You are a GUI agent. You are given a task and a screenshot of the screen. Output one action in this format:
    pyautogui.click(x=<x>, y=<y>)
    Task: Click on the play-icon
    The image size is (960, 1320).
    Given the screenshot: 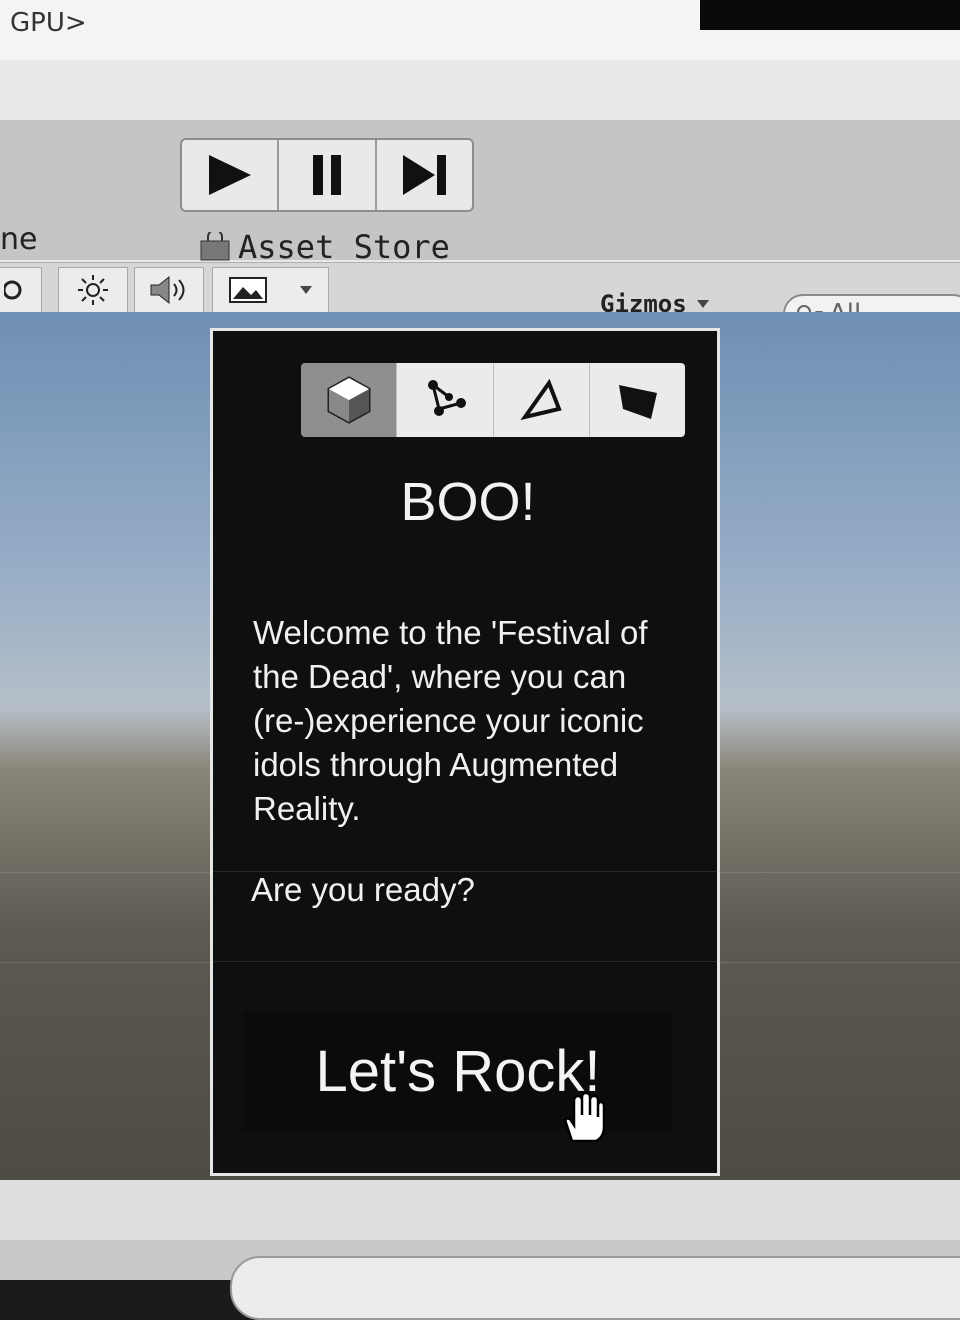 What is the action you would take?
    pyautogui.click(x=229, y=175)
    